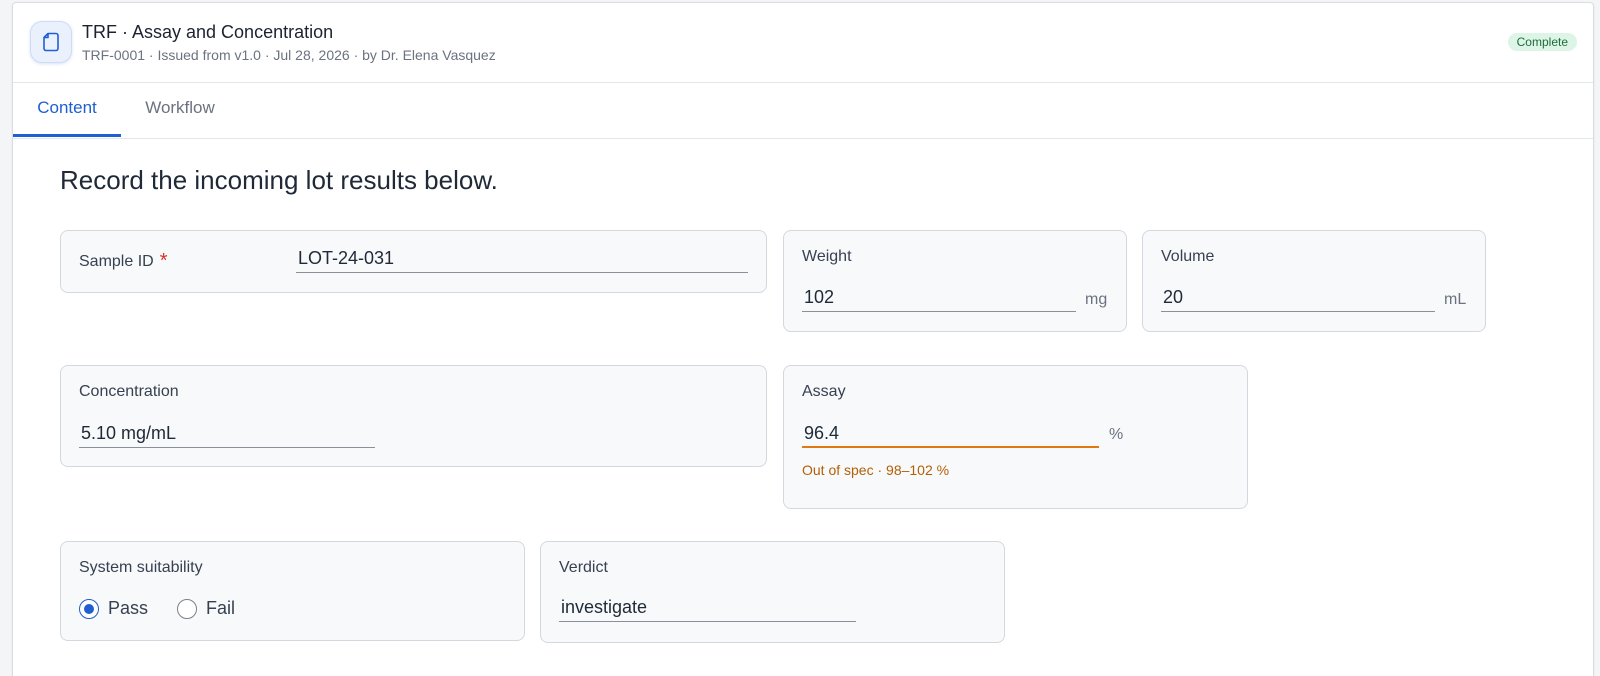 This screenshot has height=676, width=1600. Describe the element at coordinates (803, 111) in the screenshot. I see `tab-bar: Content Workflow` at that location.